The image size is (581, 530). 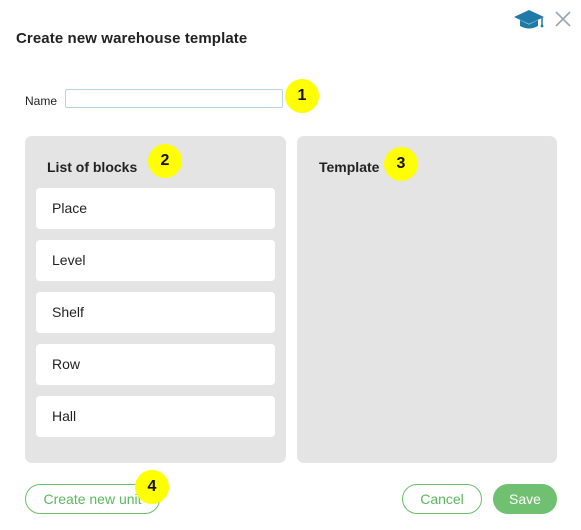 I want to click on dialog-title: Create new warehouse template, so click(x=132, y=38).